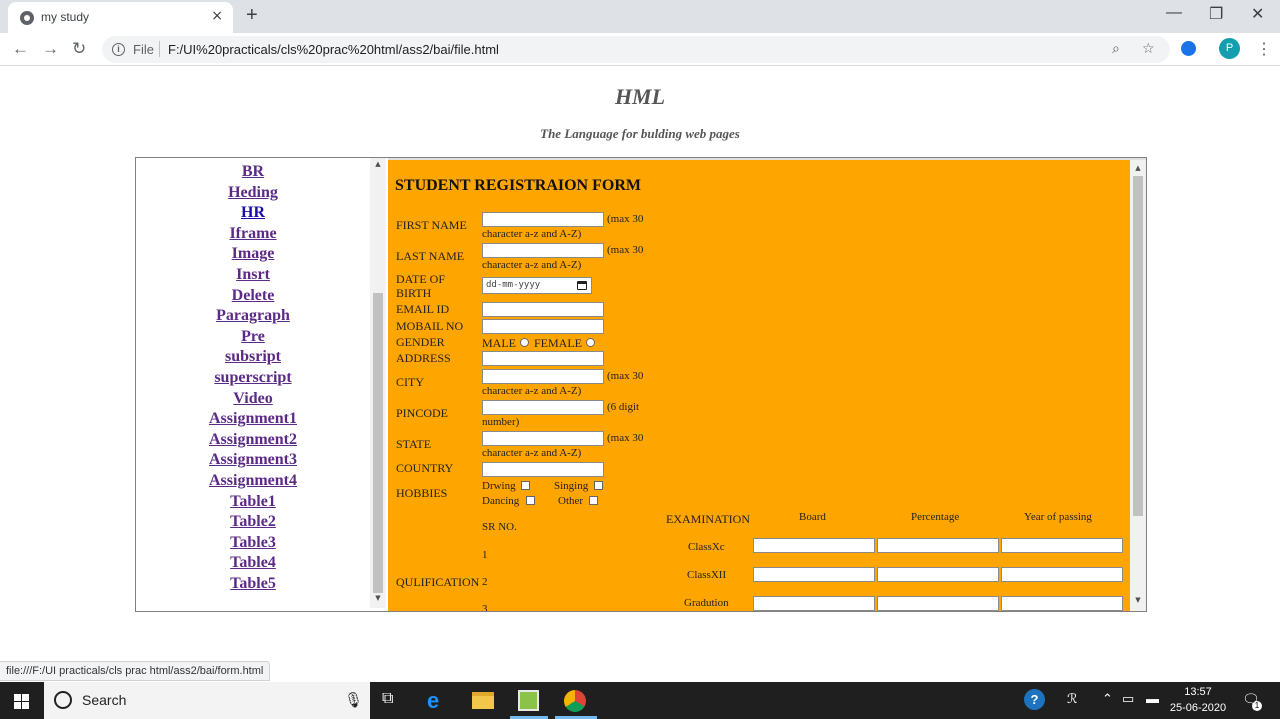  What do you see at coordinates (1198, 700) in the screenshot?
I see `clock: 13:57 25-06-2020` at bounding box center [1198, 700].